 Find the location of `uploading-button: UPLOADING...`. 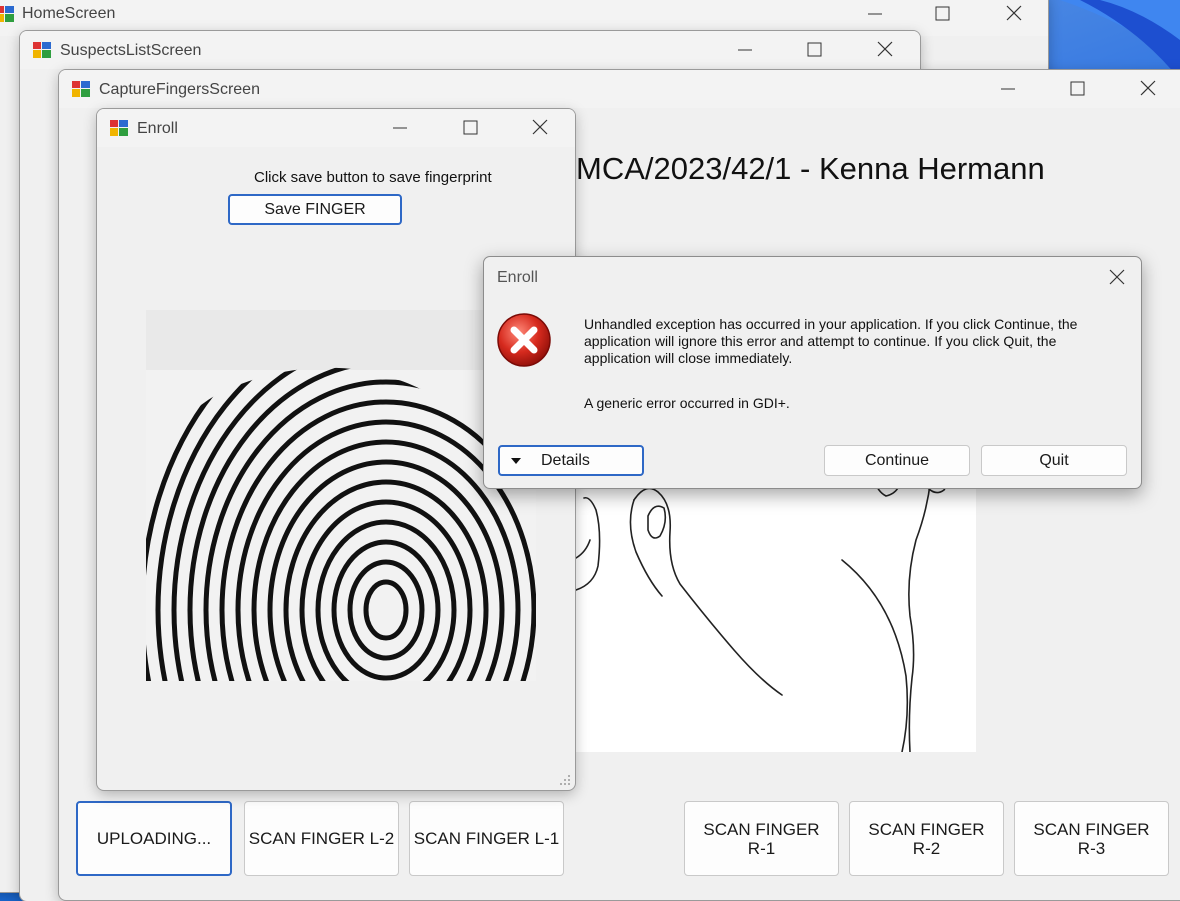

uploading-button: UPLOADING... is located at coordinates (154, 838).